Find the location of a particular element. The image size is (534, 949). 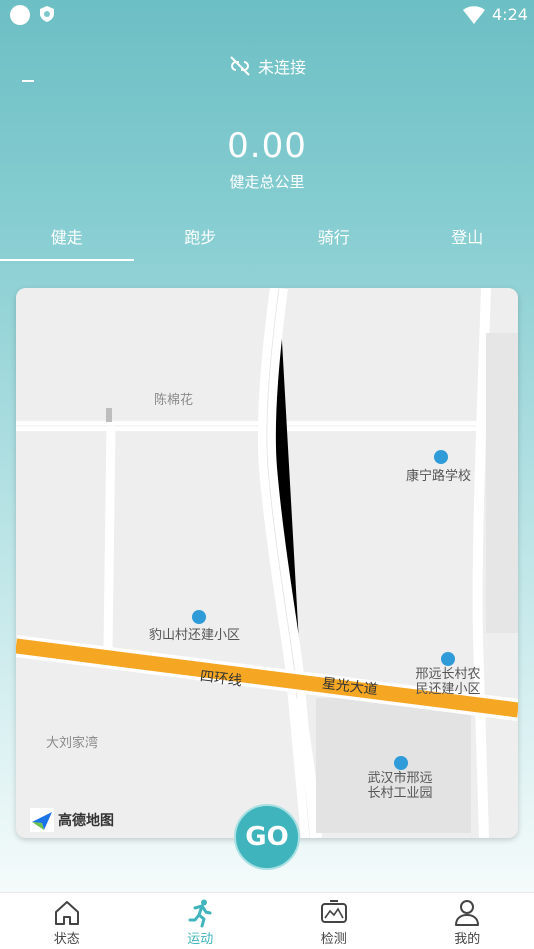

wifi-icon is located at coordinates (474, 15).